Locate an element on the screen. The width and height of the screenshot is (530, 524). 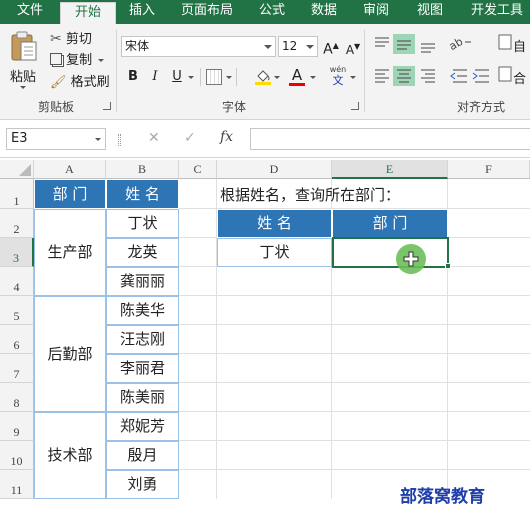
shrink-font-button: A▼ is located at coordinates (353, 47).